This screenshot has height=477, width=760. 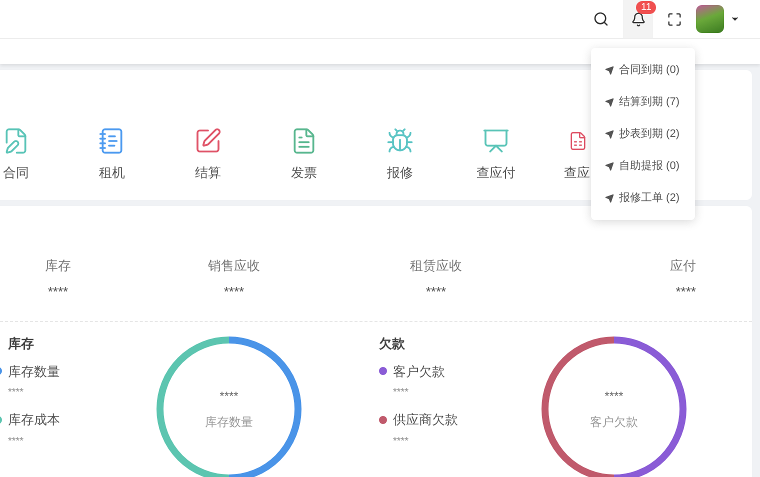 I want to click on avatar, so click(x=710, y=19).